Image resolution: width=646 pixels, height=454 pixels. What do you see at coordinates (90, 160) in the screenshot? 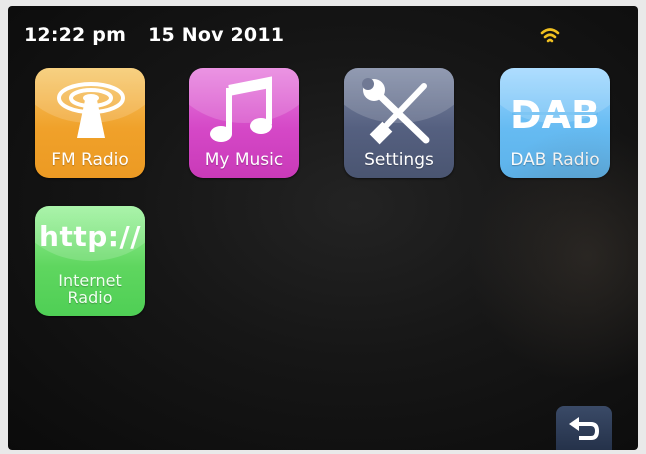
I see `app-label: FM Radio` at bounding box center [90, 160].